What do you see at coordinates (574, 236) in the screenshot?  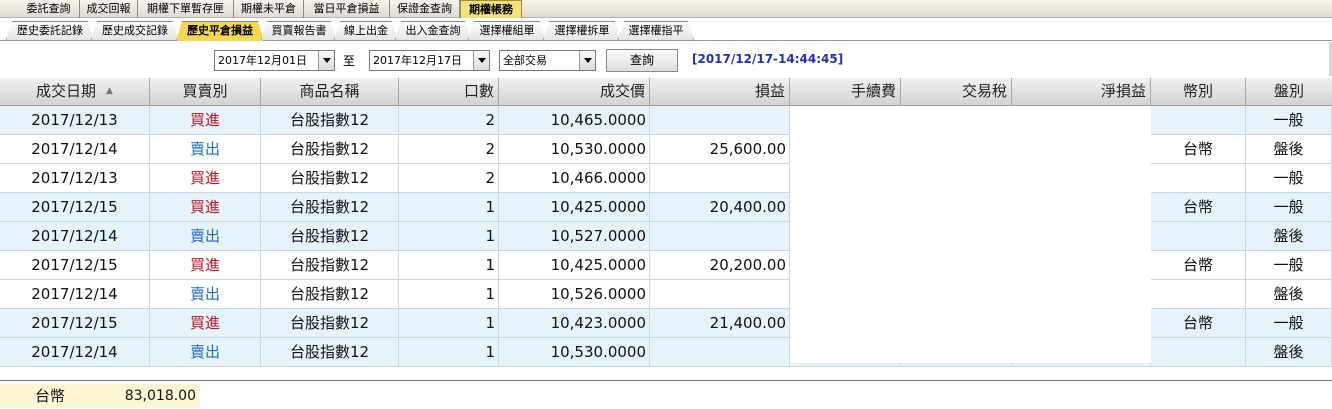 I see `cell-price: 10,527.0000` at bounding box center [574, 236].